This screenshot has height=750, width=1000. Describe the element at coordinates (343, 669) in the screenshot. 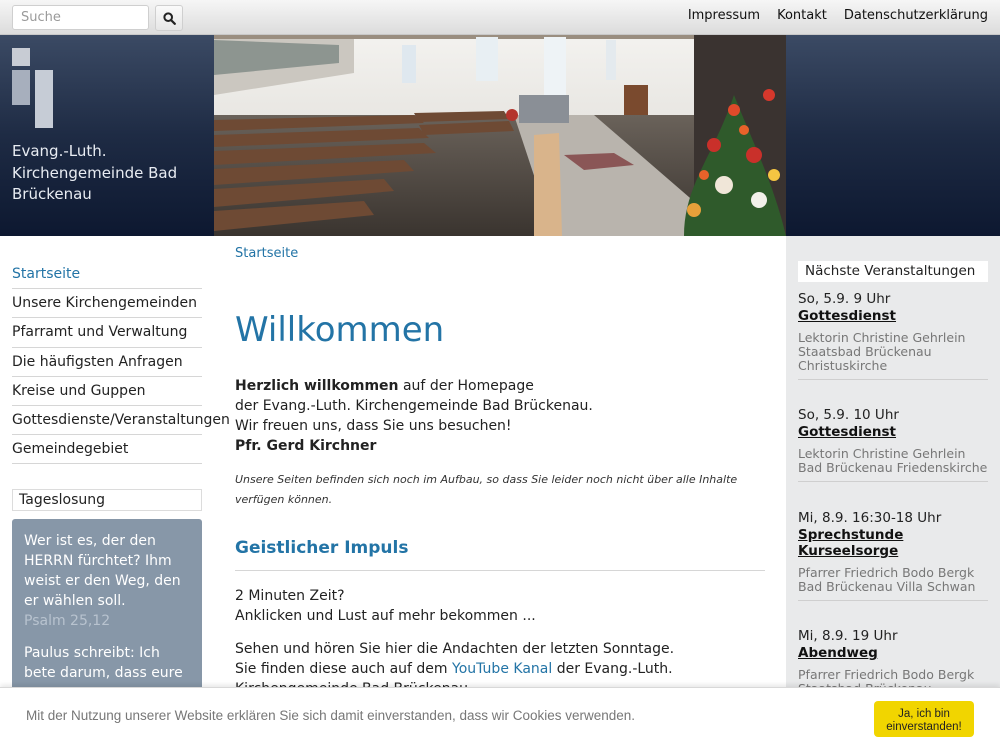

I see `impulse-line4a: Sie finden diese auch auf dem` at that location.